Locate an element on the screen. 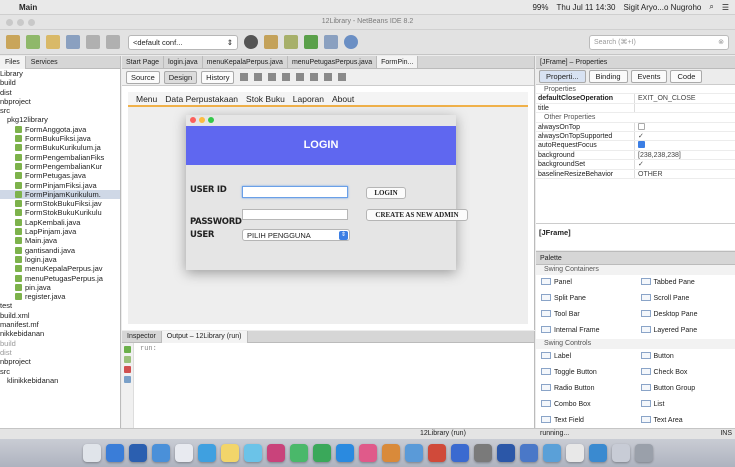 The image size is (735, 467). mail-icon is located at coordinates (160, 453).